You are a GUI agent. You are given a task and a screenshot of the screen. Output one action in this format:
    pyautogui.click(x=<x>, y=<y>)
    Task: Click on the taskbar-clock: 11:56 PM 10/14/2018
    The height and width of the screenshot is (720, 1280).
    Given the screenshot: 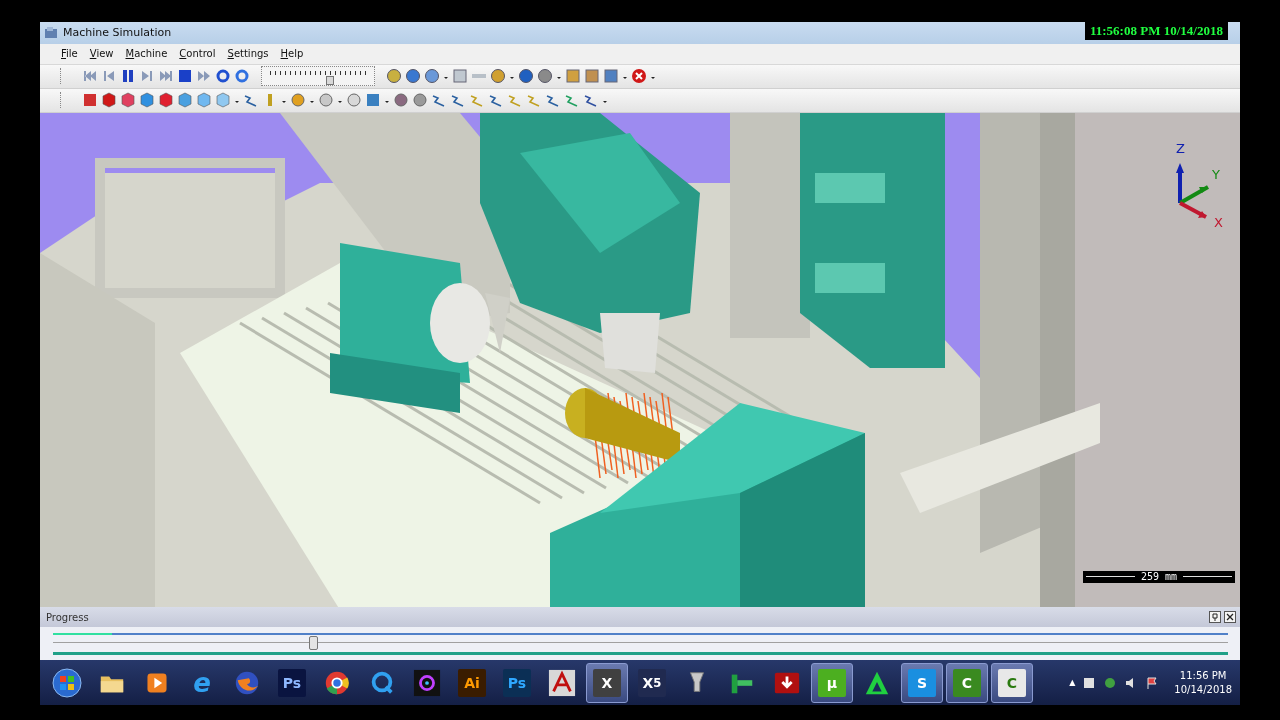 What is the action you would take?
    pyautogui.click(x=1203, y=682)
    